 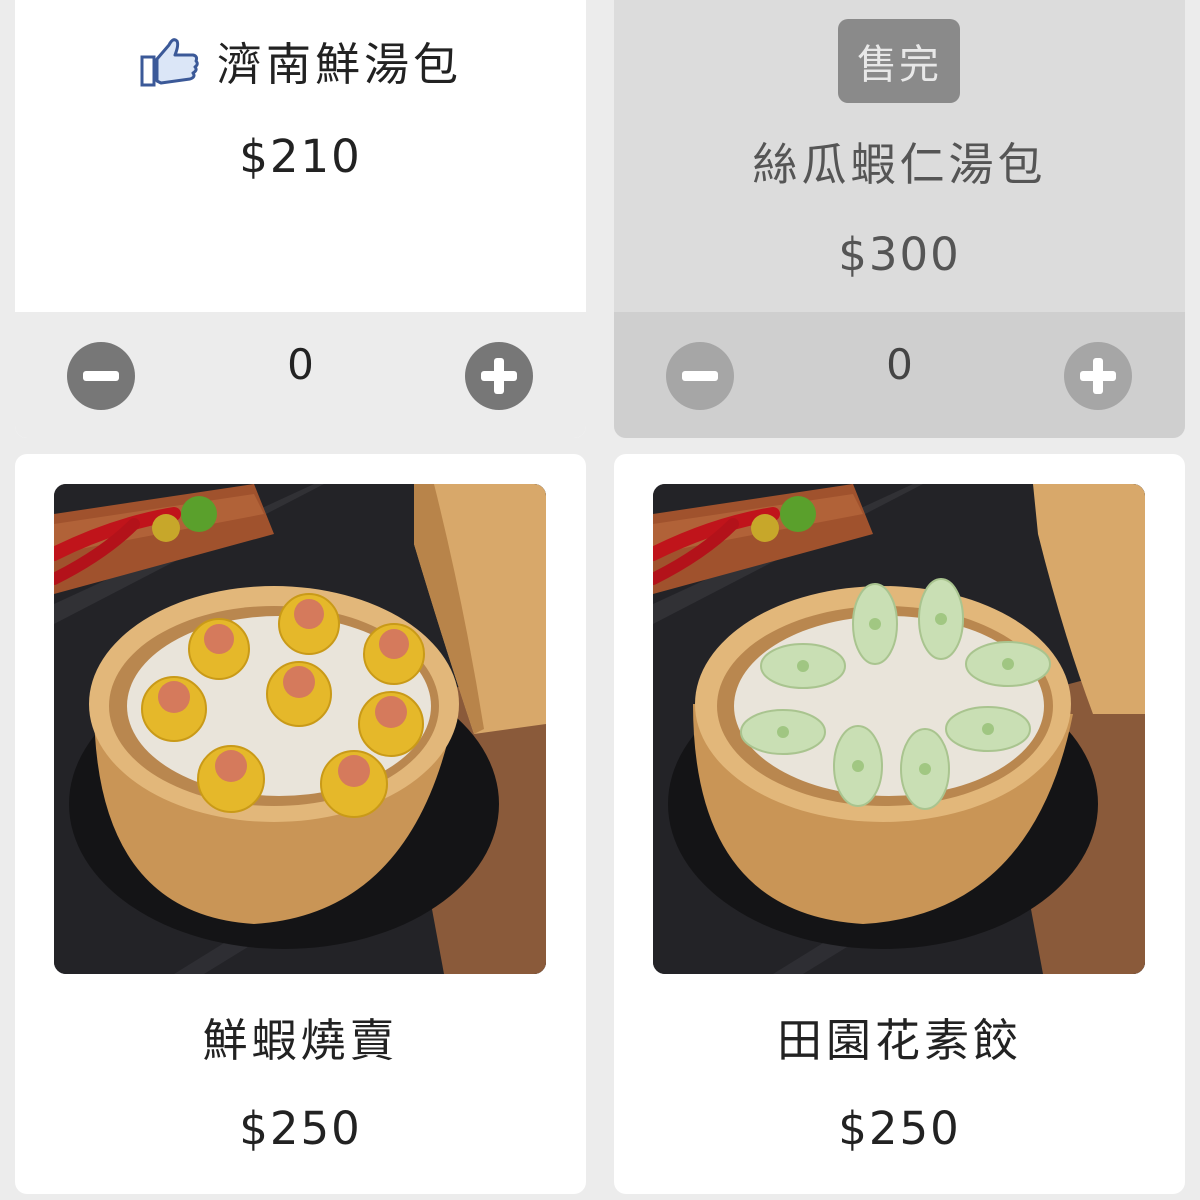 What do you see at coordinates (339, 64) in the screenshot?
I see `item-name: 濟南鮮湯包` at bounding box center [339, 64].